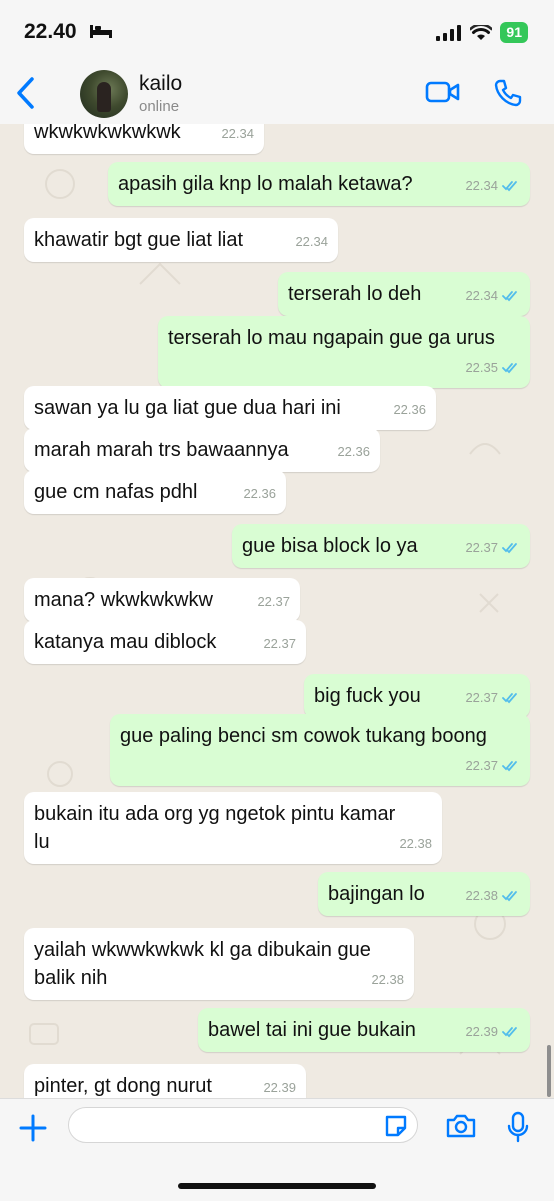  I want to click on status-bar: 22.40 91, so click(277, 31).